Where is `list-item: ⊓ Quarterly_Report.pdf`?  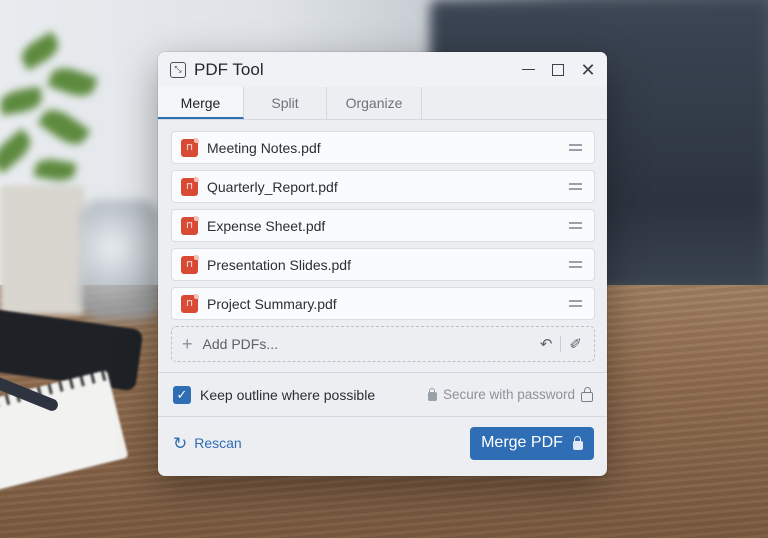
list-item: ⊓ Quarterly_Report.pdf is located at coordinates (383, 186).